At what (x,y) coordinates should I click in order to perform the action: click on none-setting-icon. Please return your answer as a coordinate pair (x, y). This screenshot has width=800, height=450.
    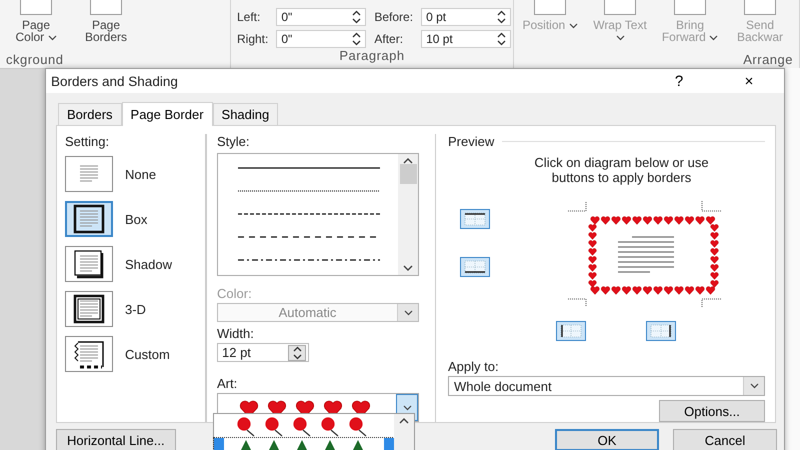
    Looking at the image, I should click on (89, 174).